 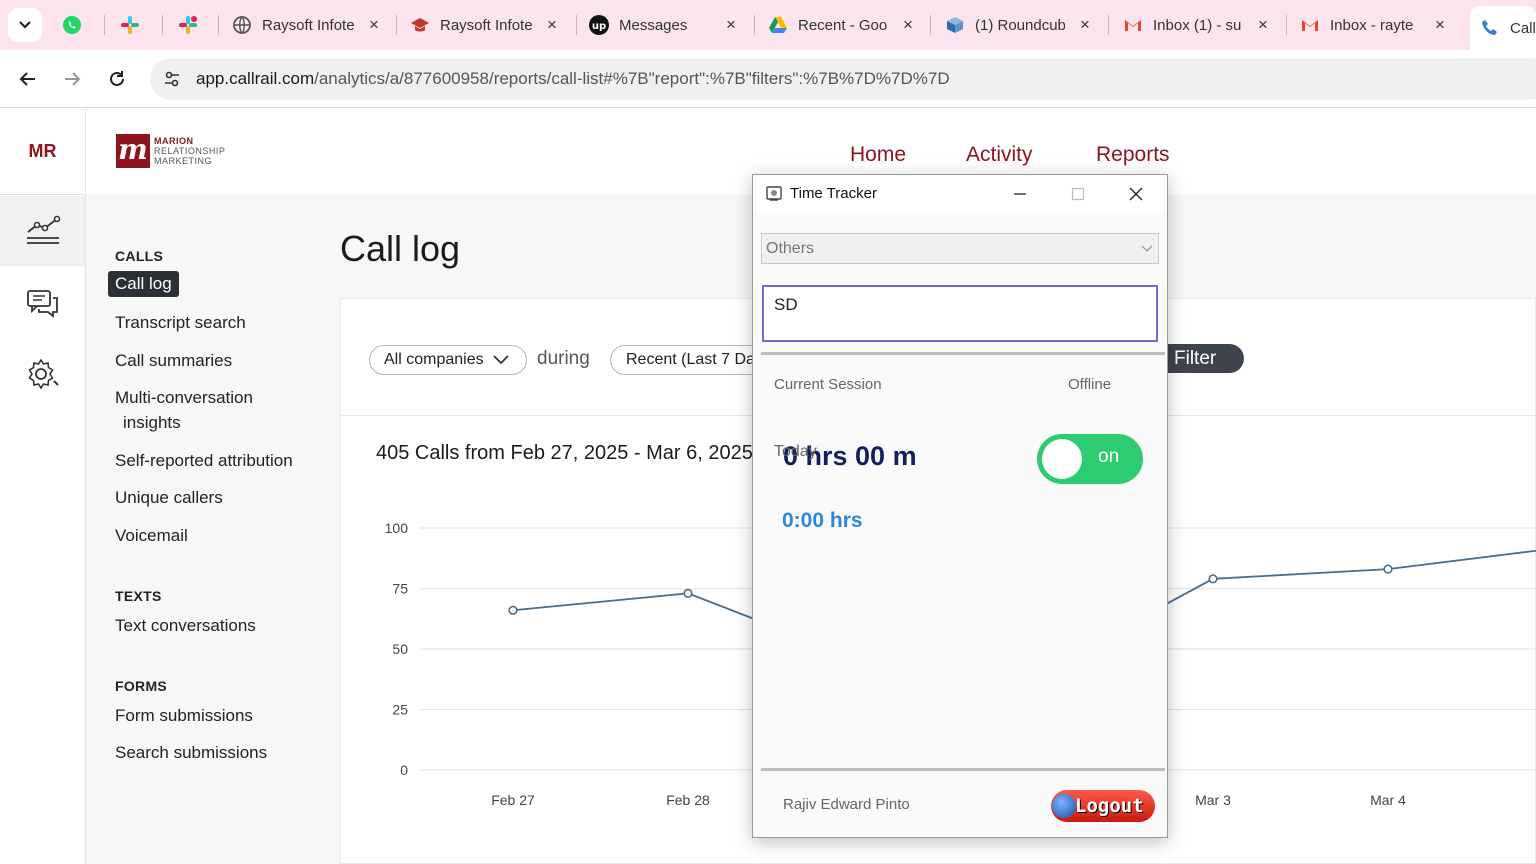 I want to click on tab-raysoft-2: Raysoft Infote ×, so click(x=485, y=25).